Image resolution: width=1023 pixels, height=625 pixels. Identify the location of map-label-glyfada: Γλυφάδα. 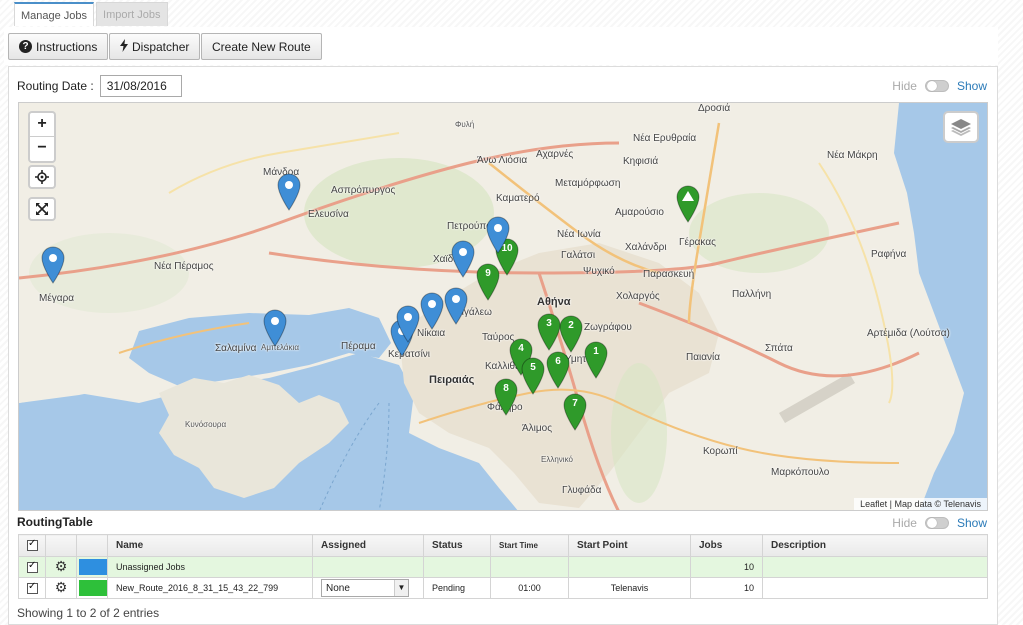
(582, 490).